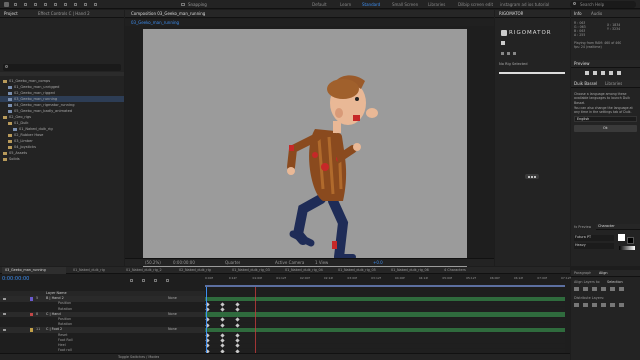 The width and height of the screenshot is (640, 360). I want to click on home-icon, so click(6, 4).